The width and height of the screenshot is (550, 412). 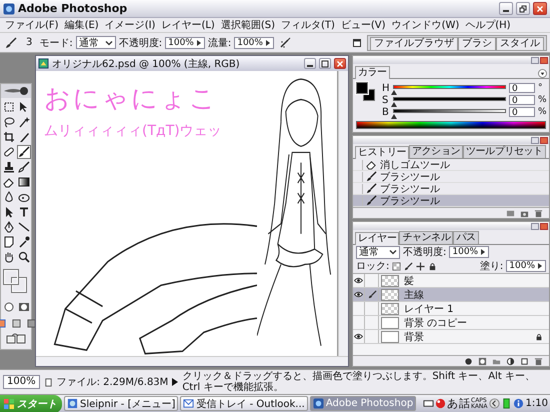 What do you see at coordinates (378, 252) in the screenshot?
I see `blend-mode-select: 通常` at bounding box center [378, 252].